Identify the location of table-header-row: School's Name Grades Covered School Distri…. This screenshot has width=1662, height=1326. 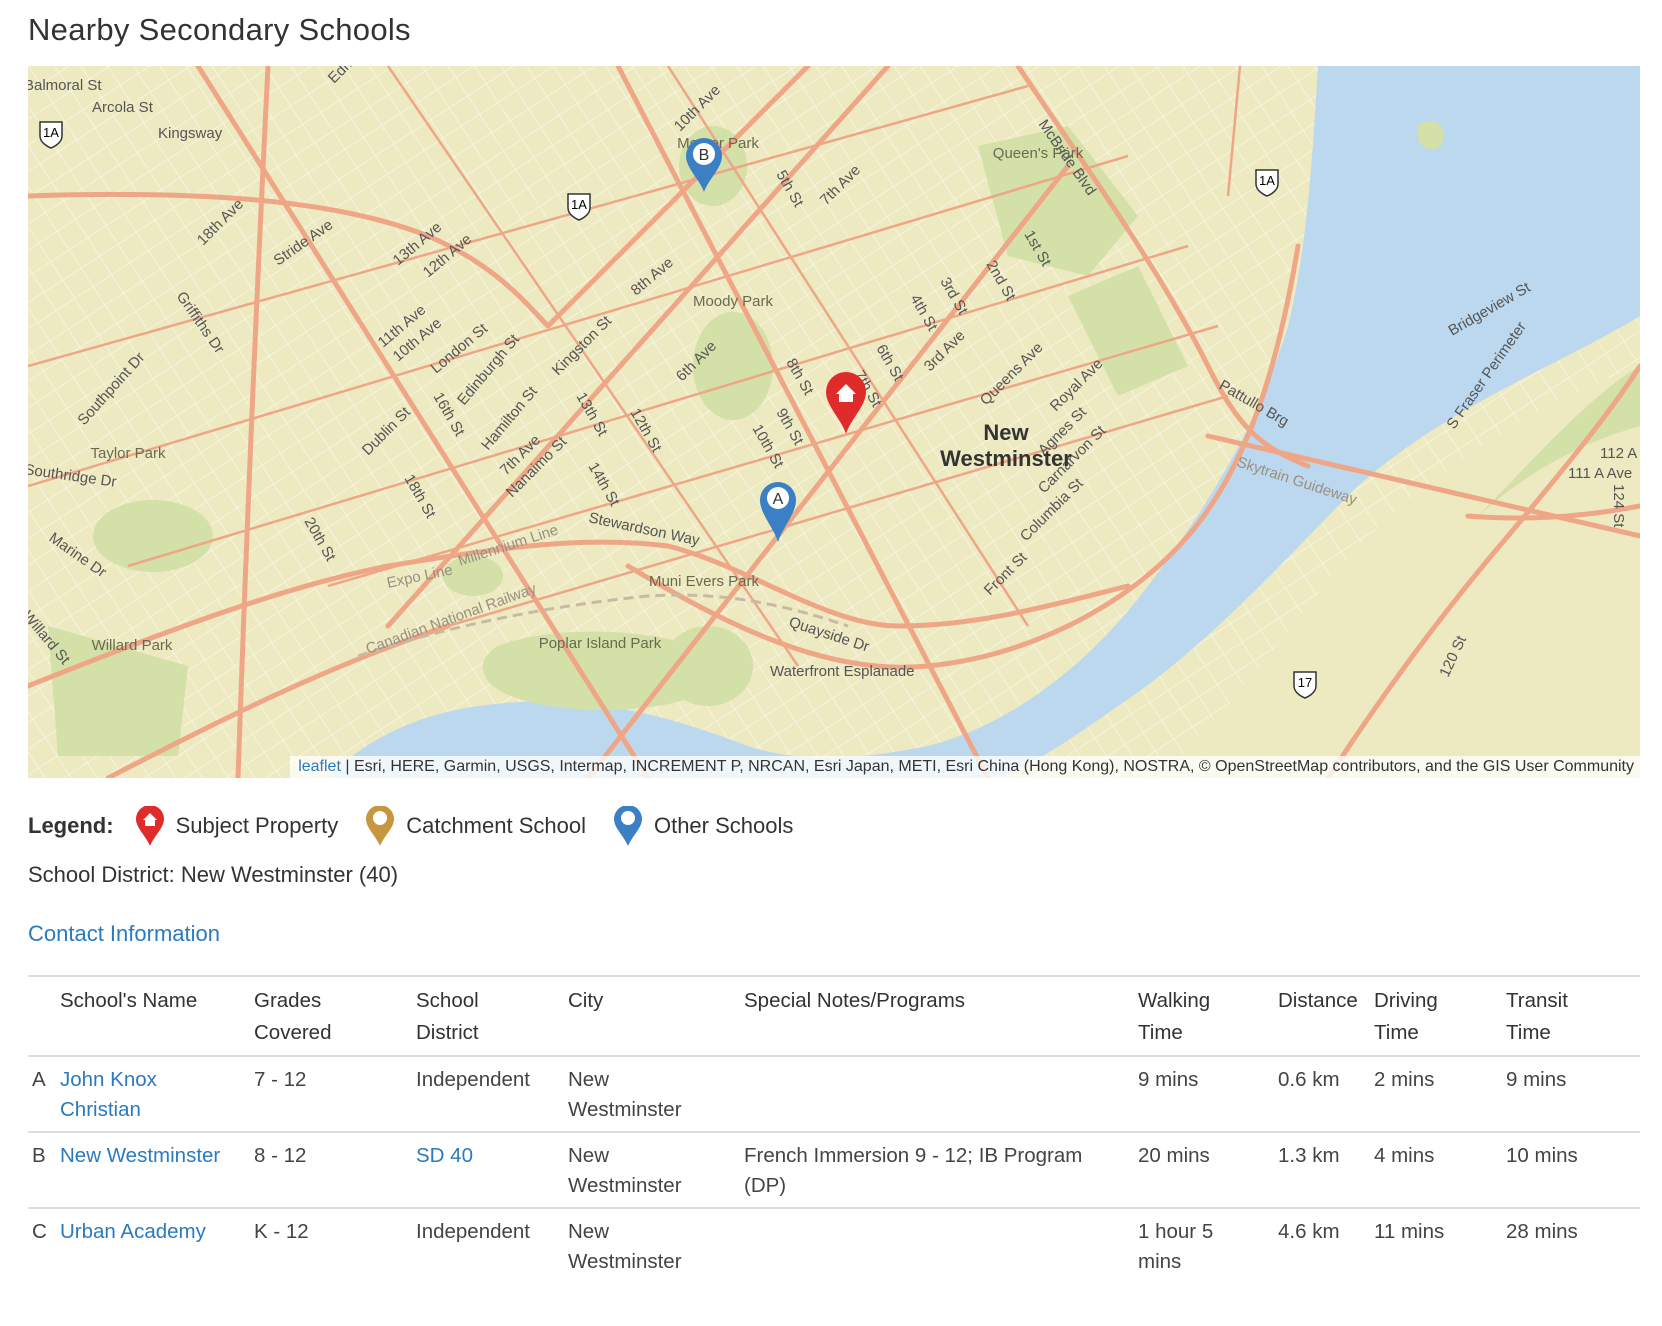
(834, 1016).